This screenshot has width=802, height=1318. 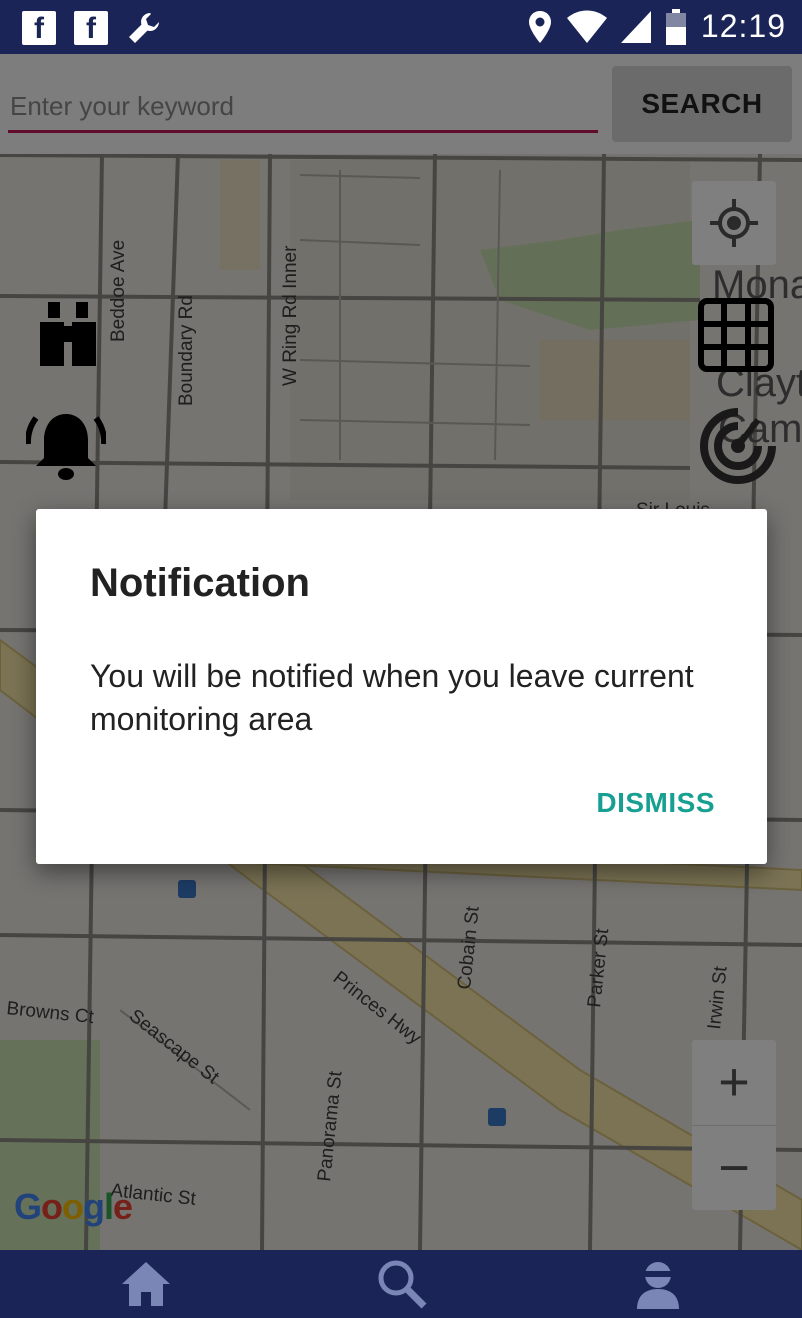 I want to click on profile-icon, so click(x=658, y=1285).